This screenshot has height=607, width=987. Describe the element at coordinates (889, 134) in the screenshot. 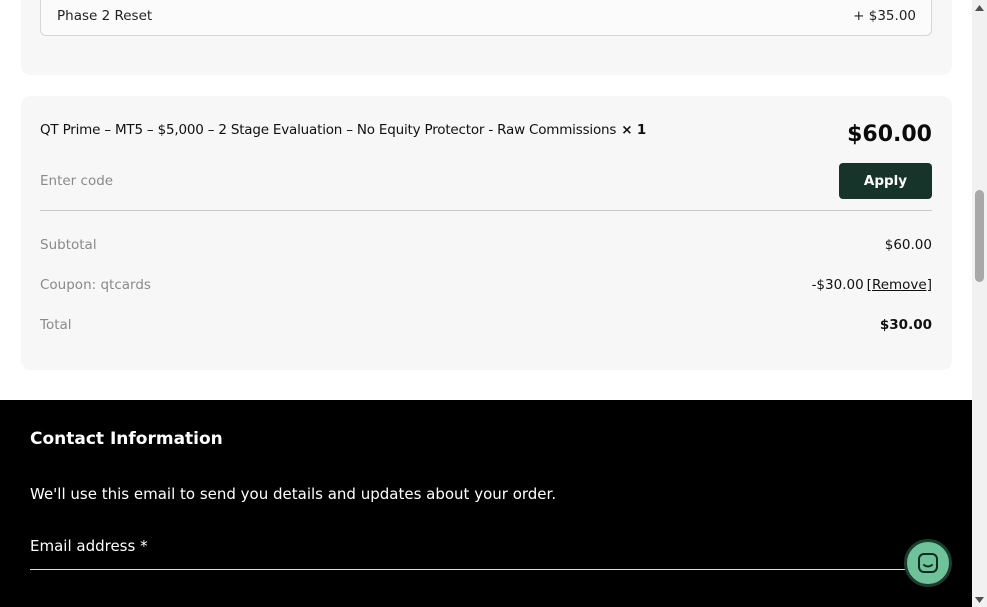

I see `product-price: $60.00` at that location.